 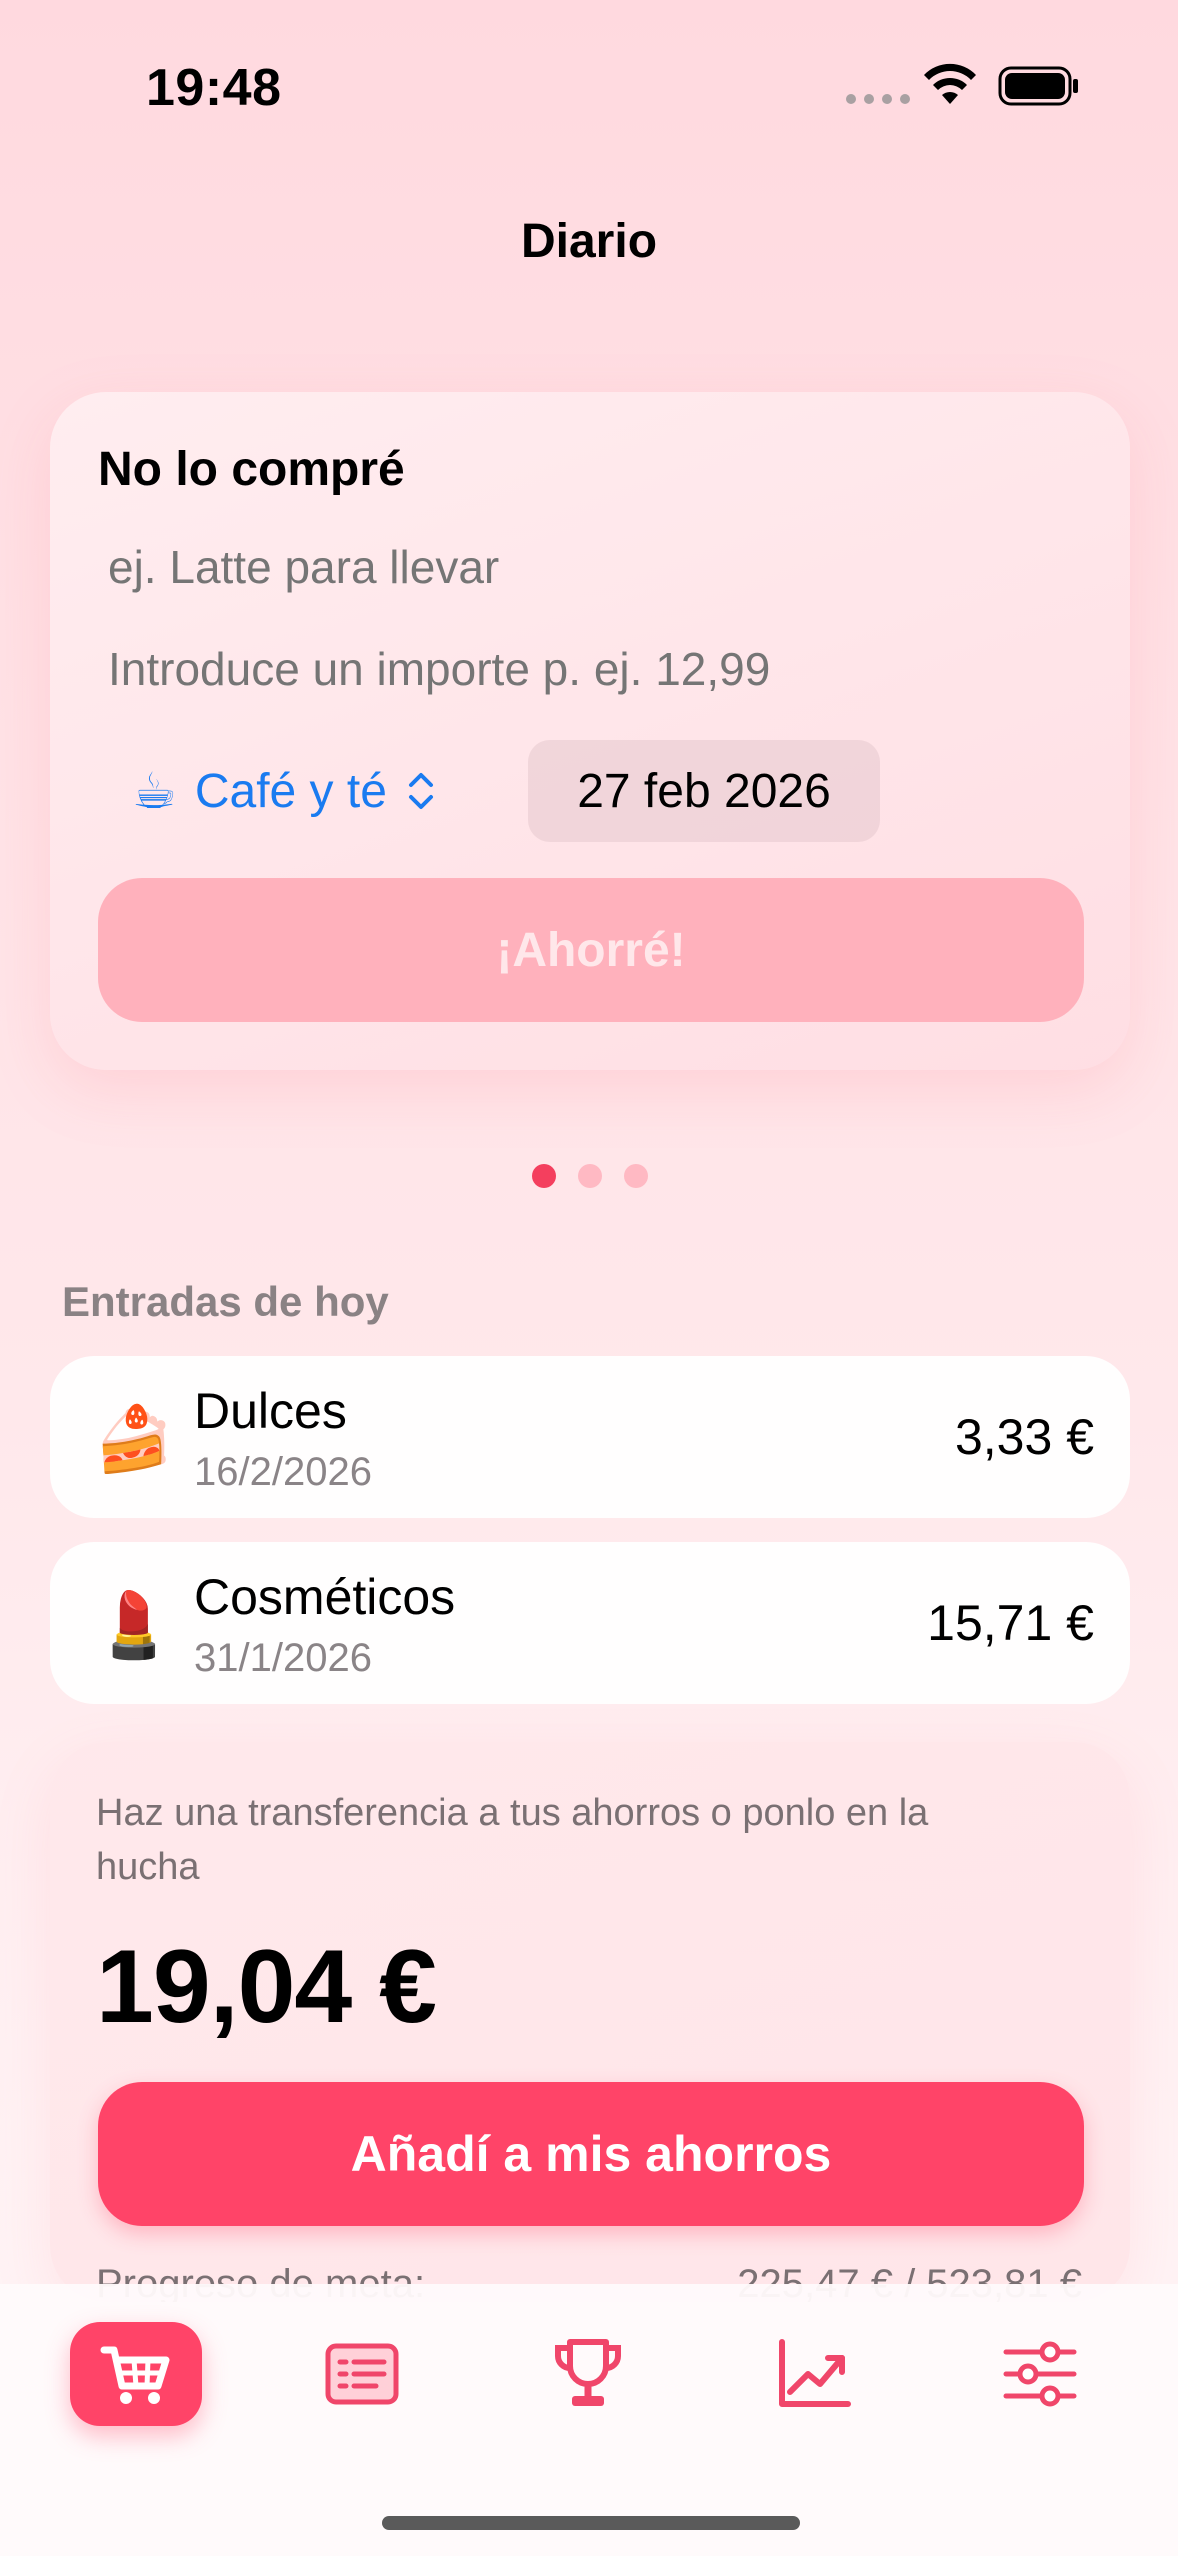 I want to click on chevron-up-down-icon, so click(x=420, y=791).